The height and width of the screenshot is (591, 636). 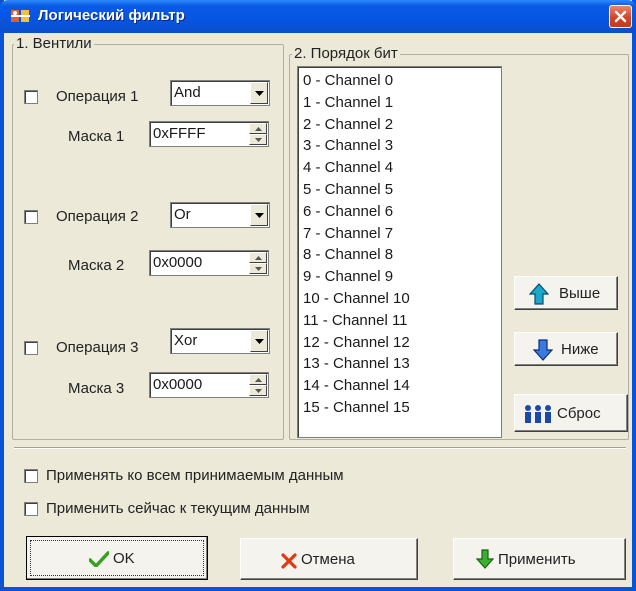 What do you see at coordinates (402, 321) in the screenshot?
I see `list-item: 11 - Channel 11` at bounding box center [402, 321].